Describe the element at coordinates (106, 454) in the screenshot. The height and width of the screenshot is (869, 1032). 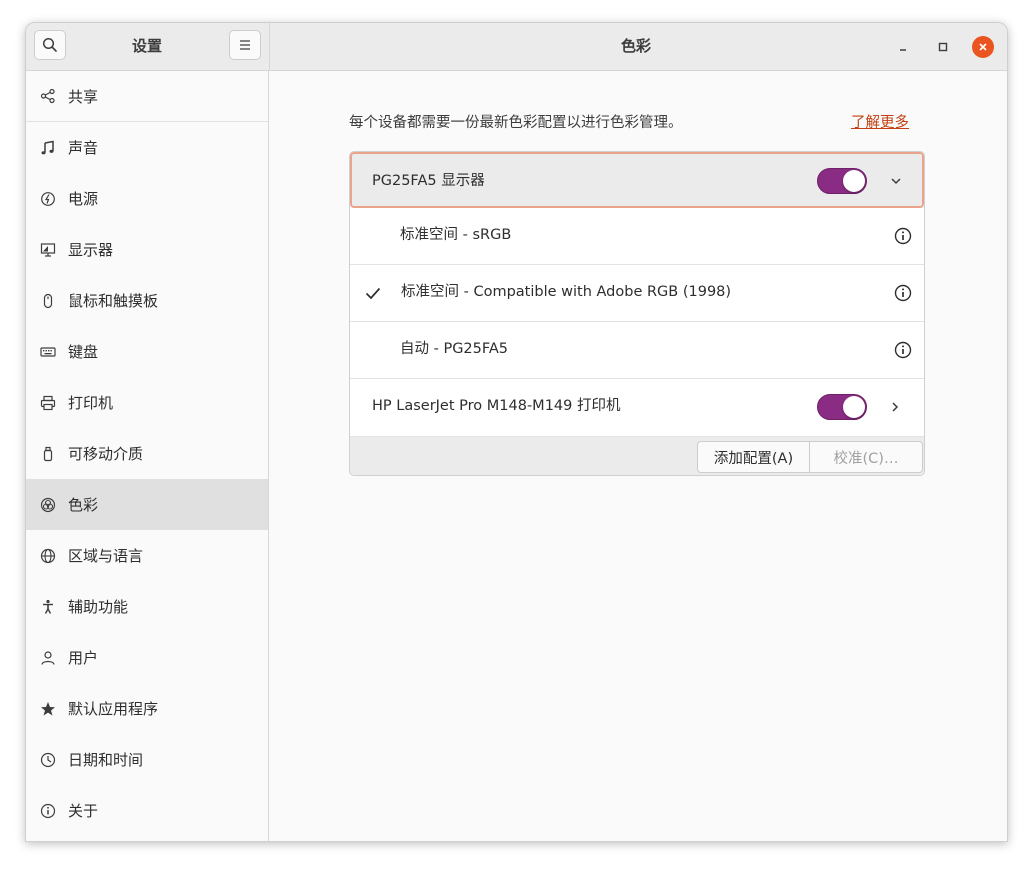
I see `sidebar-item-label: 可移动介质` at that location.